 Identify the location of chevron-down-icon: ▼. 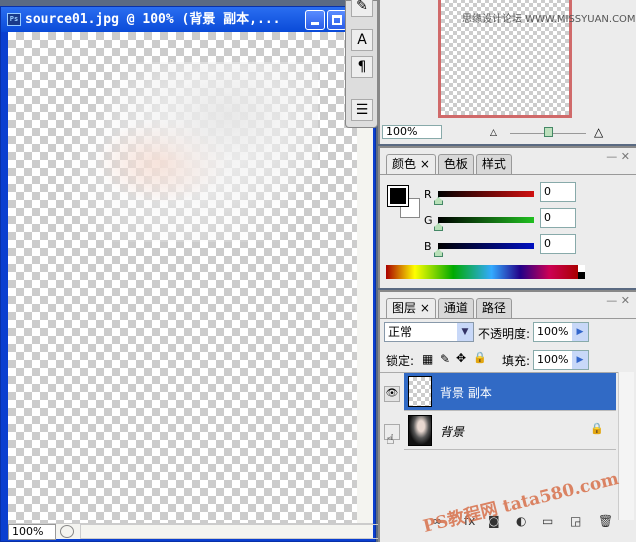
(465, 332).